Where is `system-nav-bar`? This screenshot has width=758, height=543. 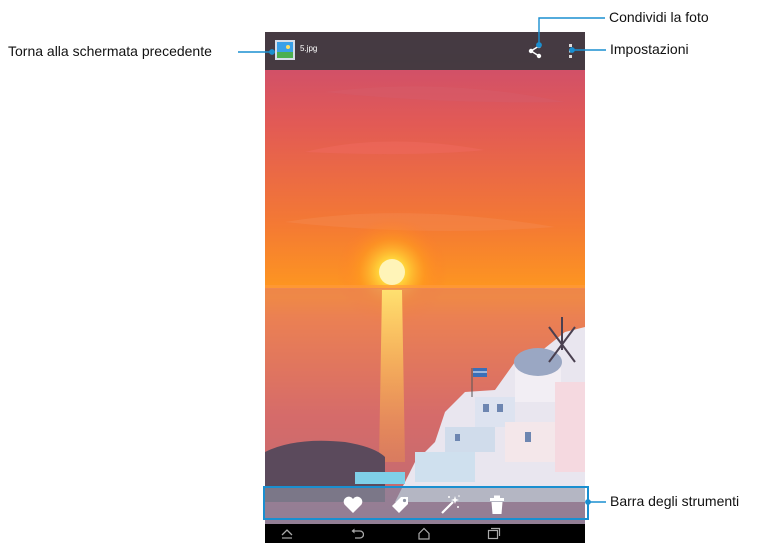 system-nav-bar is located at coordinates (425, 533).